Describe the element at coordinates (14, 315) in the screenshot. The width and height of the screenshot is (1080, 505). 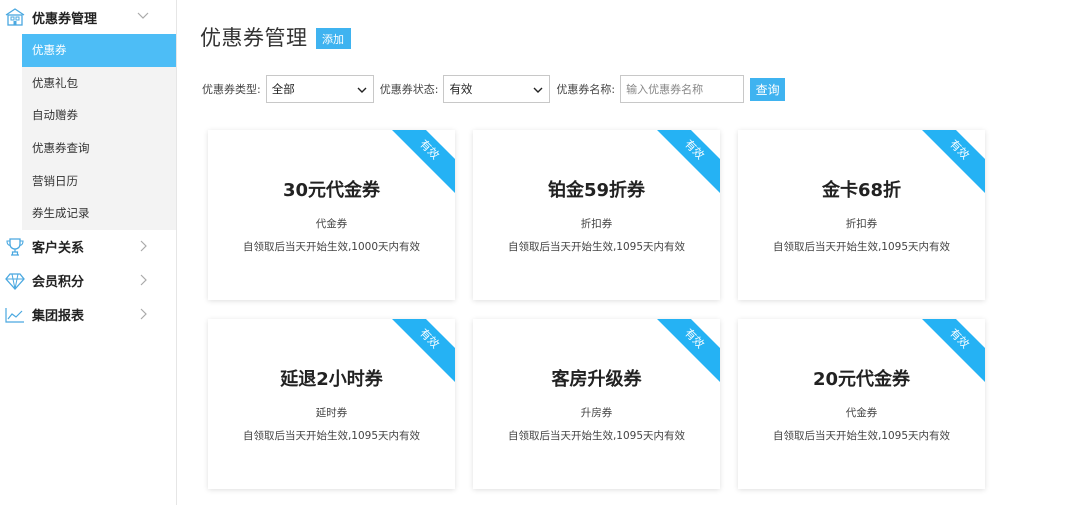
I see `line-chart-icon` at that location.